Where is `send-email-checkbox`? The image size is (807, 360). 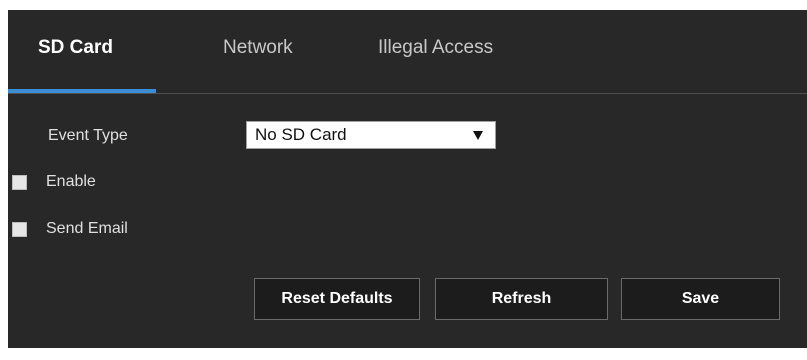
send-email-checkbox is located at coordinates (19, 229).